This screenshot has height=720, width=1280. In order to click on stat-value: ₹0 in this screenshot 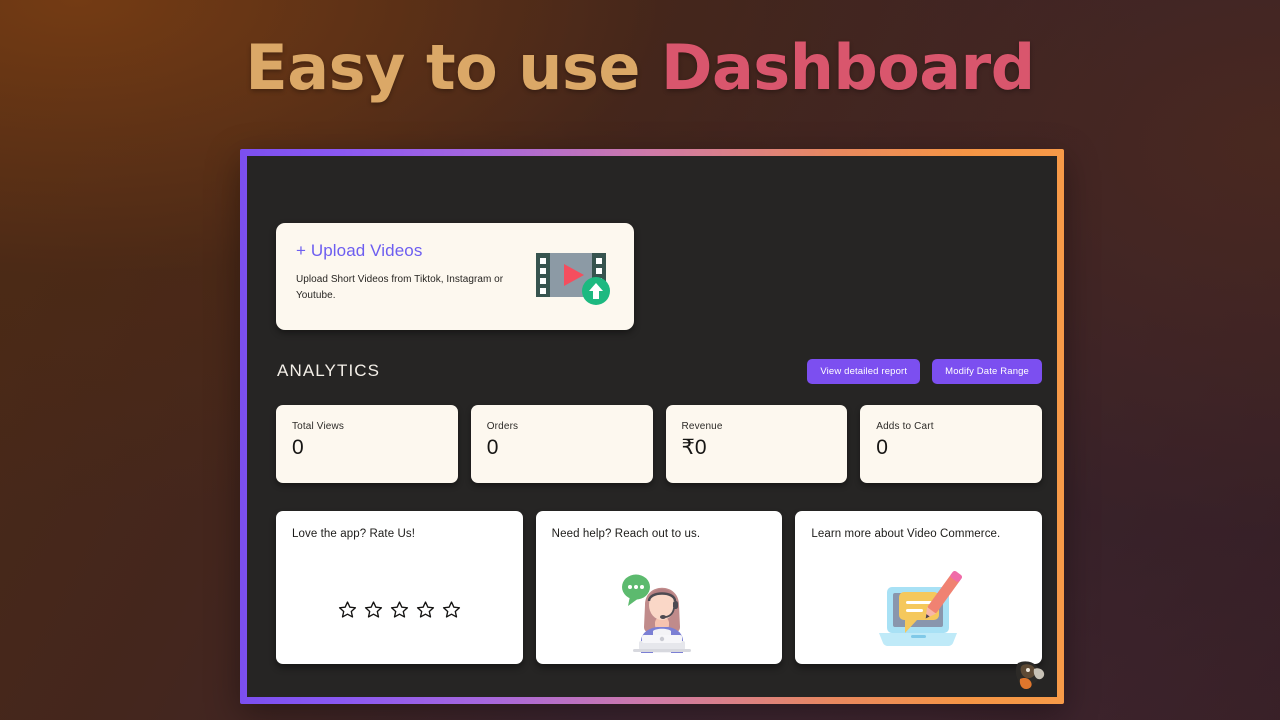, I will do `click(694, 447)`.